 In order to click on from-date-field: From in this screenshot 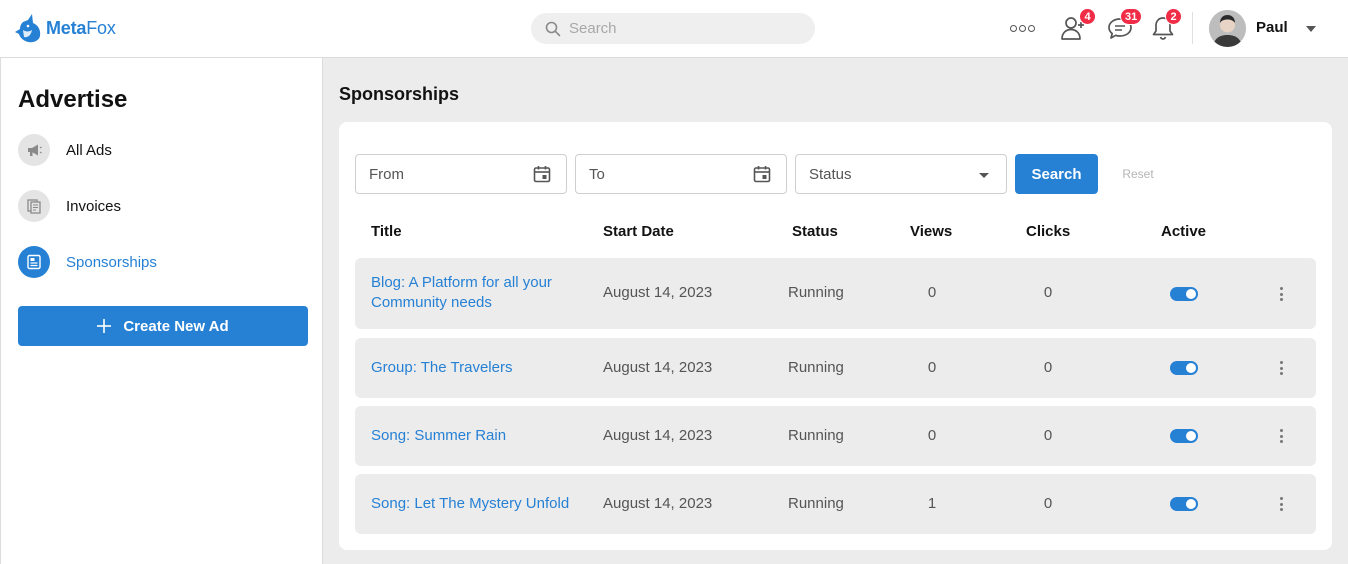, I will do `click(461, 174)`.